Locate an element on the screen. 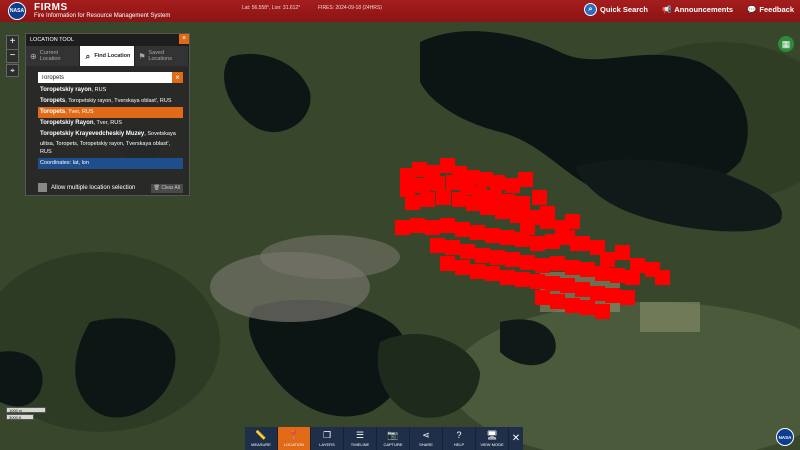 The width and height of the screenshot is (800, 450). clear-search-button: × is located at coordinates (177, 77).